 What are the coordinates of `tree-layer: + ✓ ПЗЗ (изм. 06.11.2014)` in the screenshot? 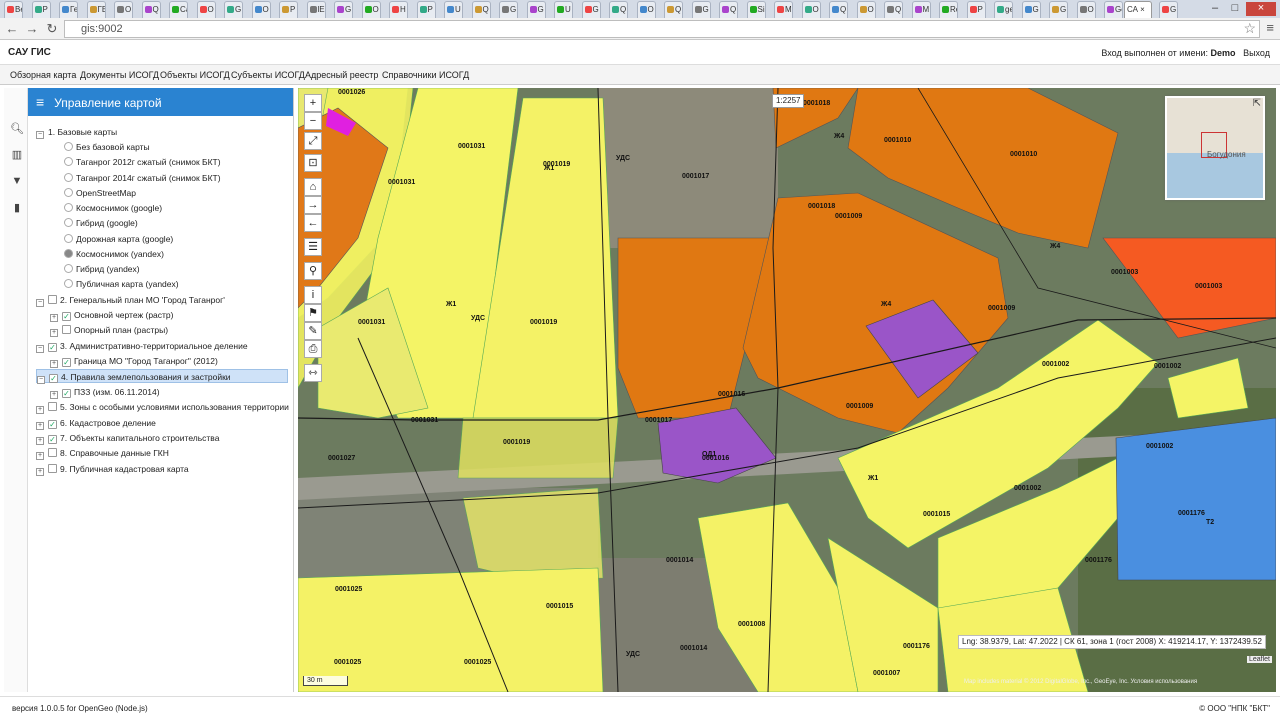 It's located at (105, 392).